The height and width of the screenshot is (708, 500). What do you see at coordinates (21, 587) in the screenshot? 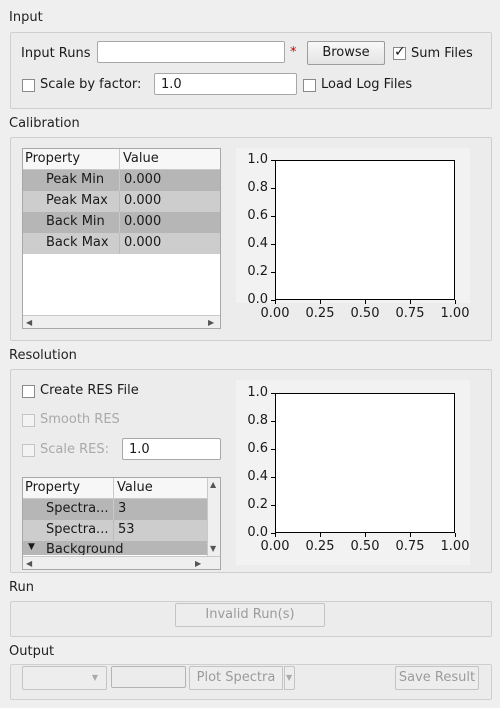
I see `run-section-title: Run` at bounding box center [21, 587].